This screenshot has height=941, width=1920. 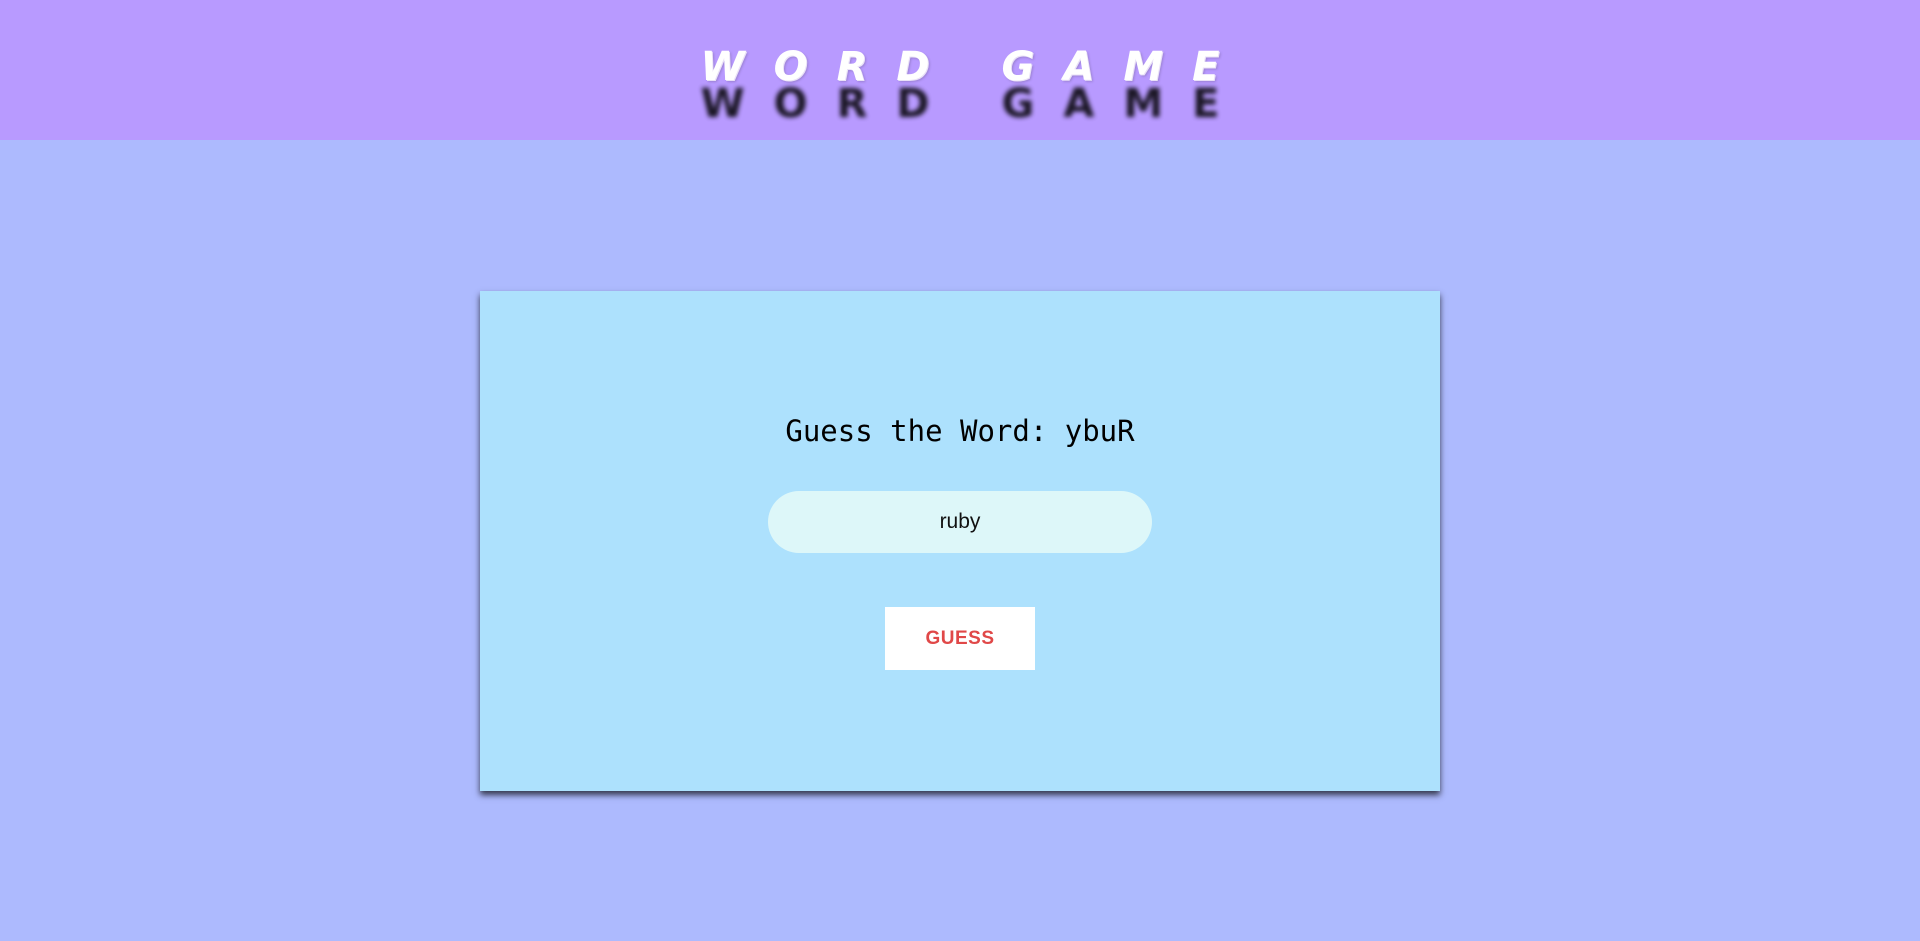 What do you see at coordinates (960, 431) in the screenshot?
I see `scrambled-word-prompt: Guess the Word: ybuR` at bounding box center [960, 431].